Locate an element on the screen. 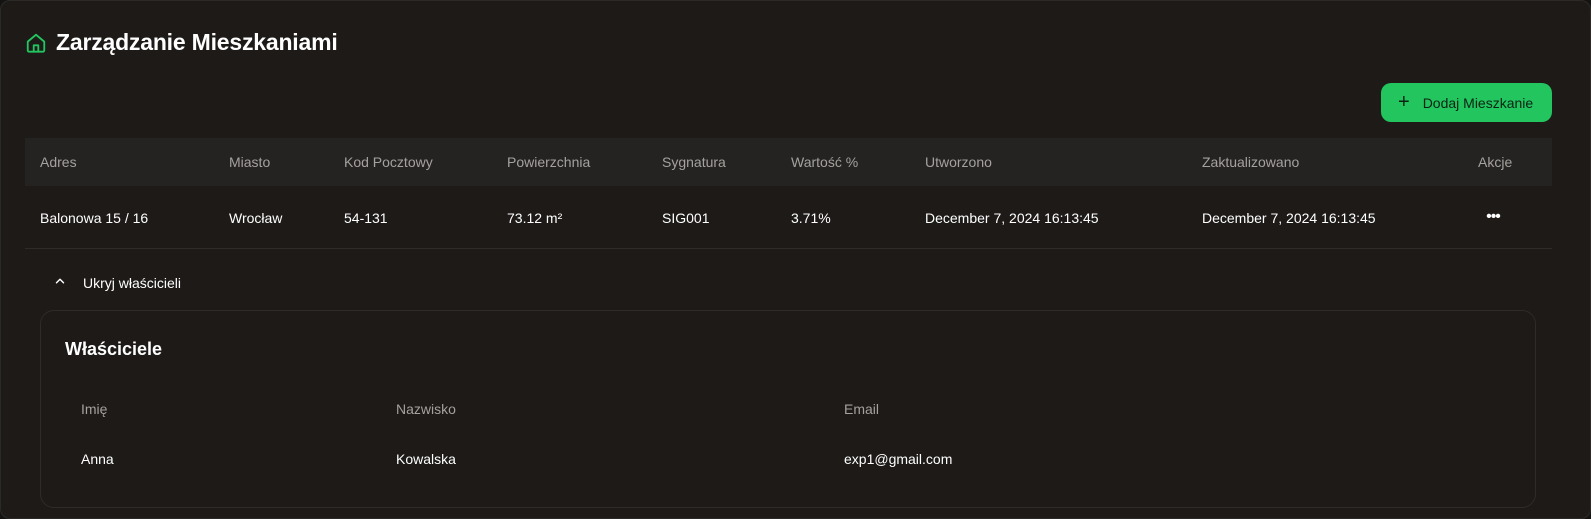 Image resolution: width=1591 pixels, height=519 pixels. column-header-created: Utworzono is located at coordinates (958, 162).